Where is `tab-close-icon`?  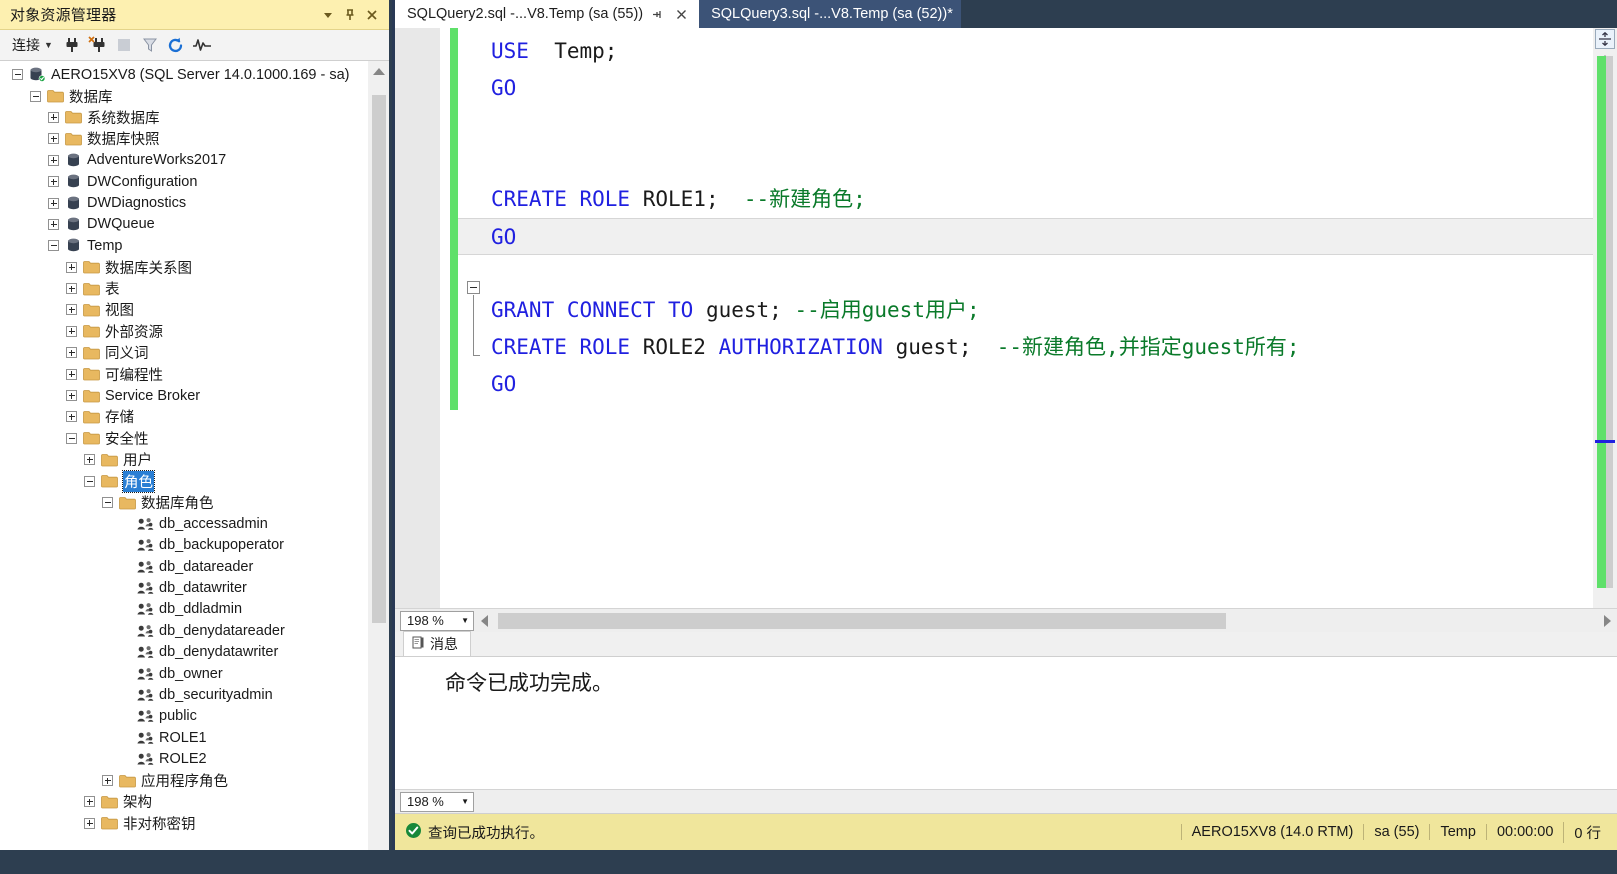
tab-close-icon is located at coordinates (681, 14).